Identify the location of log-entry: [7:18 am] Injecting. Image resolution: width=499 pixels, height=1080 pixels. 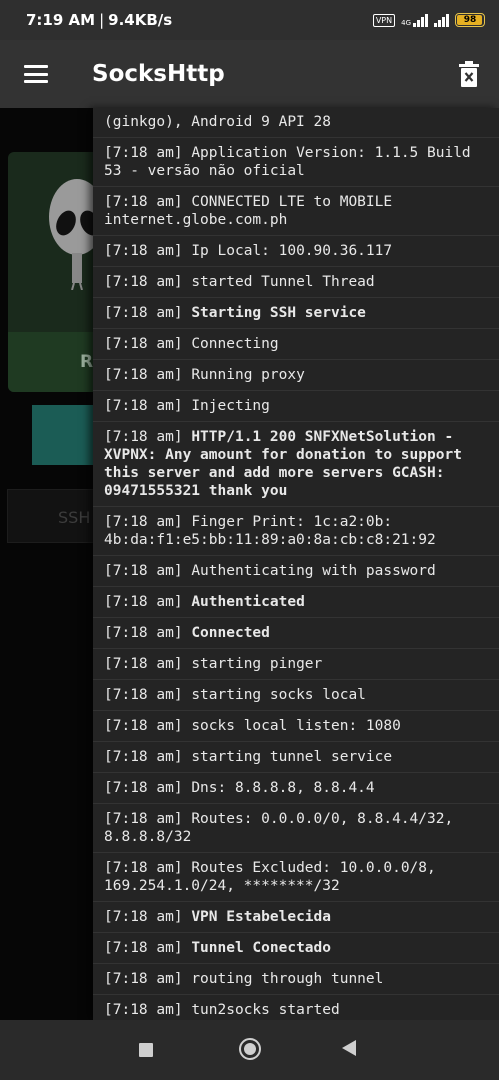
(296, 406).